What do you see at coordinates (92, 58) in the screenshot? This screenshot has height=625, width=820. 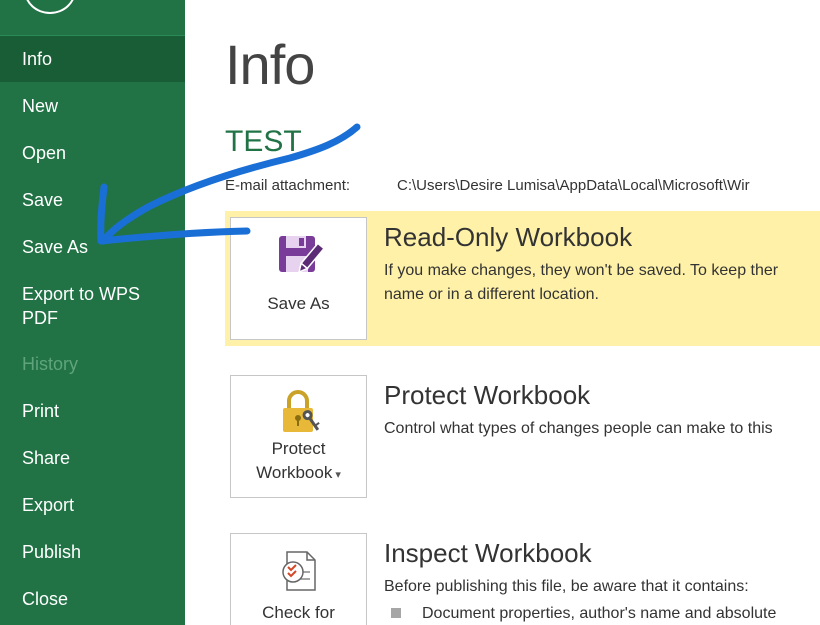 I see `sidebar-item-info: Info` at bounding box center [92, 58].